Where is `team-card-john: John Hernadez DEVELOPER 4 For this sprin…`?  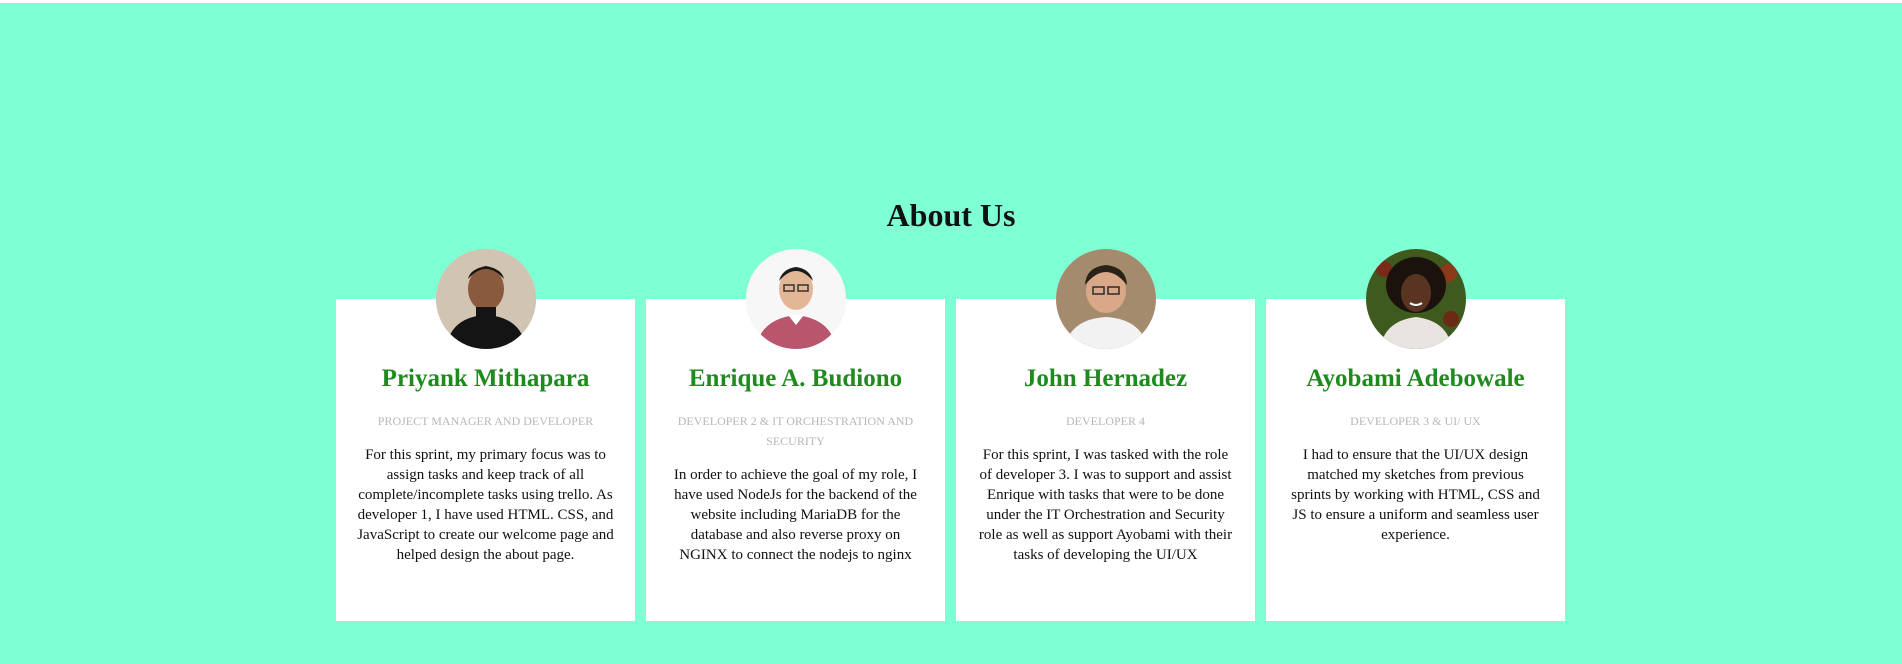
team-card-john: John Hernadez DEVELOPER 4 For this sprin… is located at coordinates (1105, 435).